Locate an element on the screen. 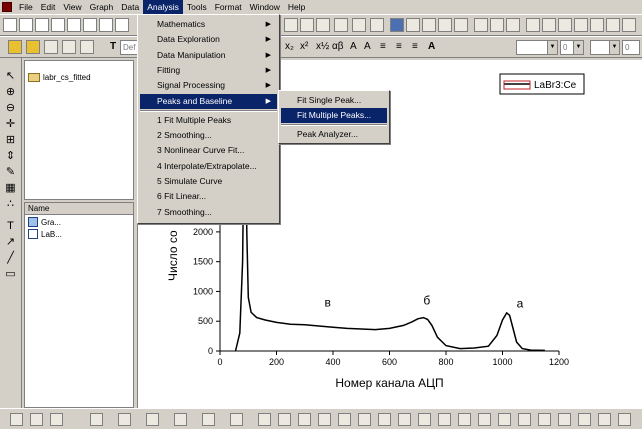 The image size is (642, 429). menu-window: Window is located at coordinates (265, 7).